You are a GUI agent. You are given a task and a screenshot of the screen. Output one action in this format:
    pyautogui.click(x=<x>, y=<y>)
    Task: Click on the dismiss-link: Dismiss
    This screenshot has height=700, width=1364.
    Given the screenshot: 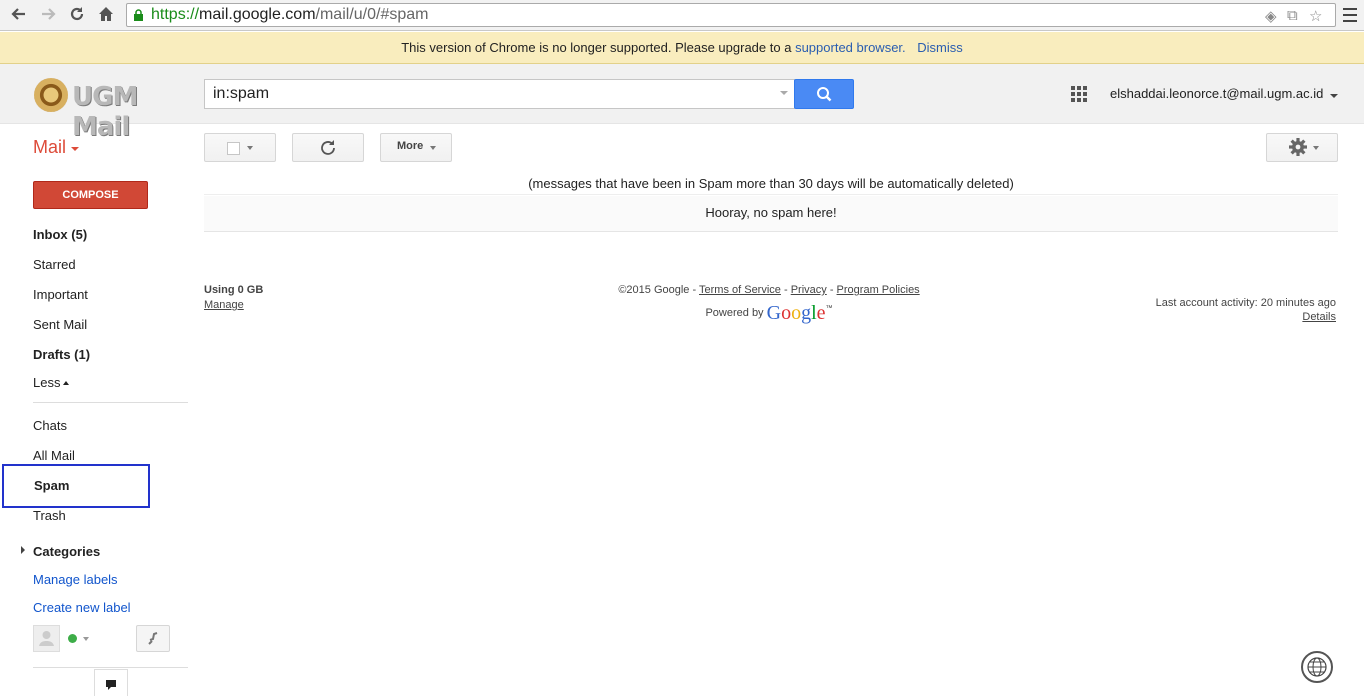 What is the action you would take?
    pyautogui.click(x=940, y=47)
    